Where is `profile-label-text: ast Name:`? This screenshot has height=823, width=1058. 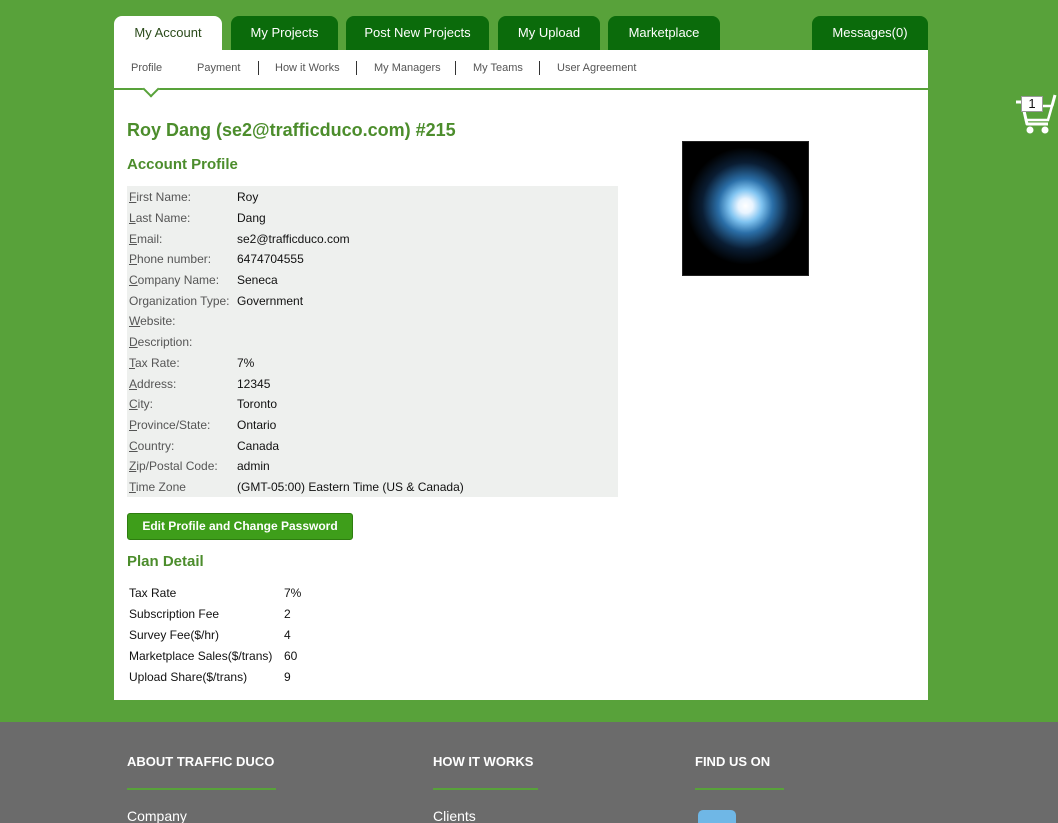 profile-label-text: ast Name: is located at coordinates (163, 218).